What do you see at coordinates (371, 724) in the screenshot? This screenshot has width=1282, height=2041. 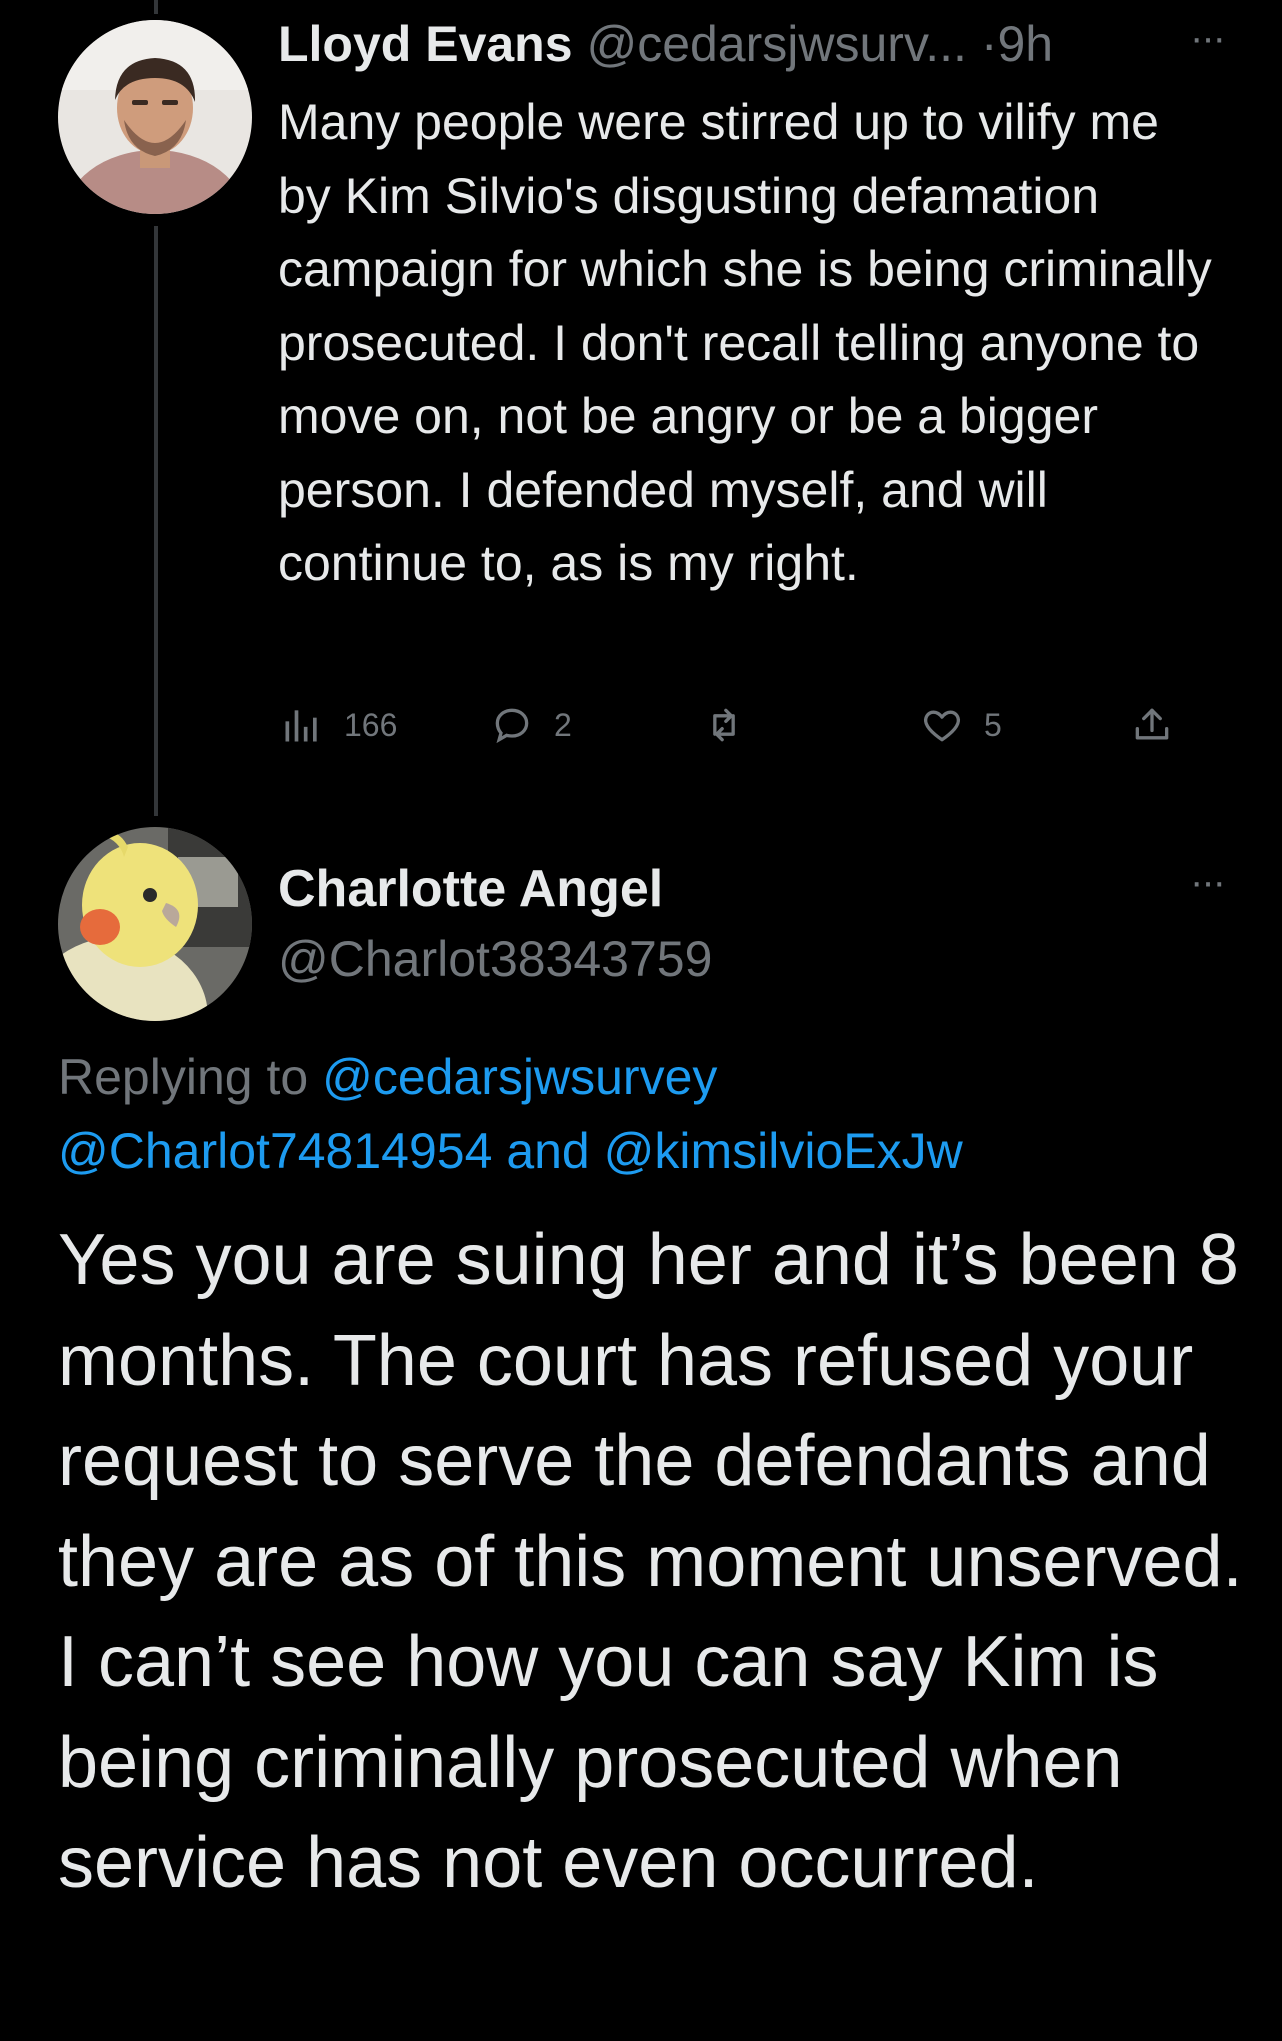 I see `views-count: 166` at bounding box center [371, 724].